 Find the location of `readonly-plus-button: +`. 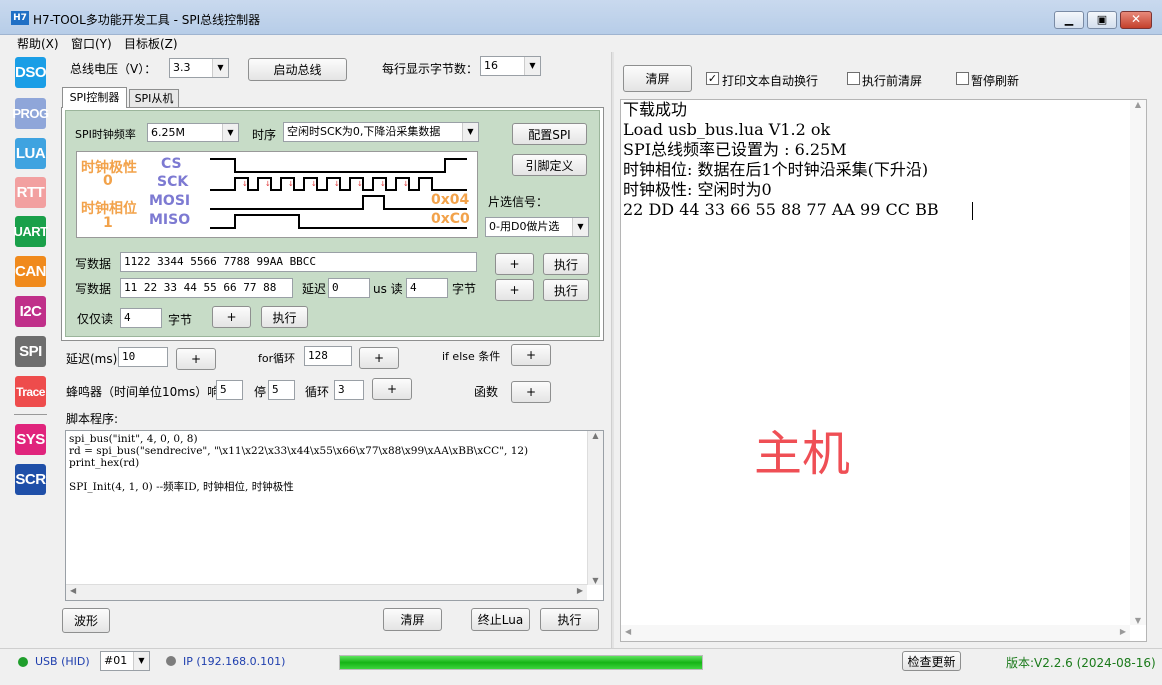

readonly-plus-button: + is located at coordinates (231, 317).